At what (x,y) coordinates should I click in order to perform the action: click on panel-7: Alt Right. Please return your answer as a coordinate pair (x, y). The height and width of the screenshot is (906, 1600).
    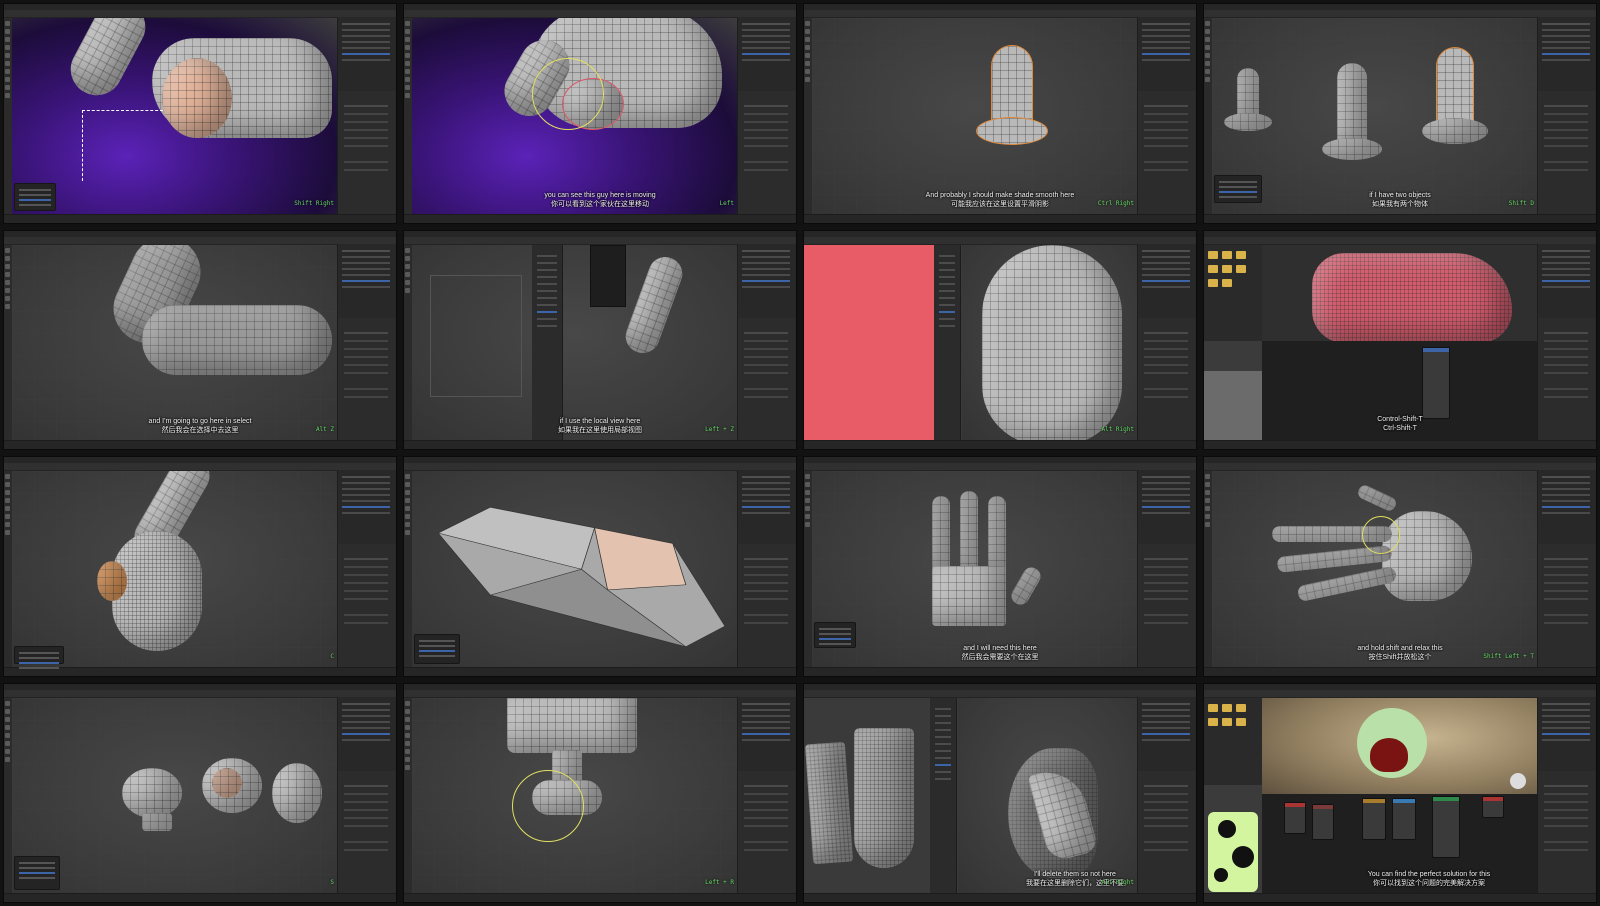
    Looking at the image, I should click on (1000, 339).